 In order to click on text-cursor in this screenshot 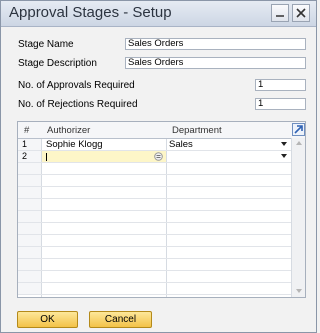, I will do `click(46, 157)`.